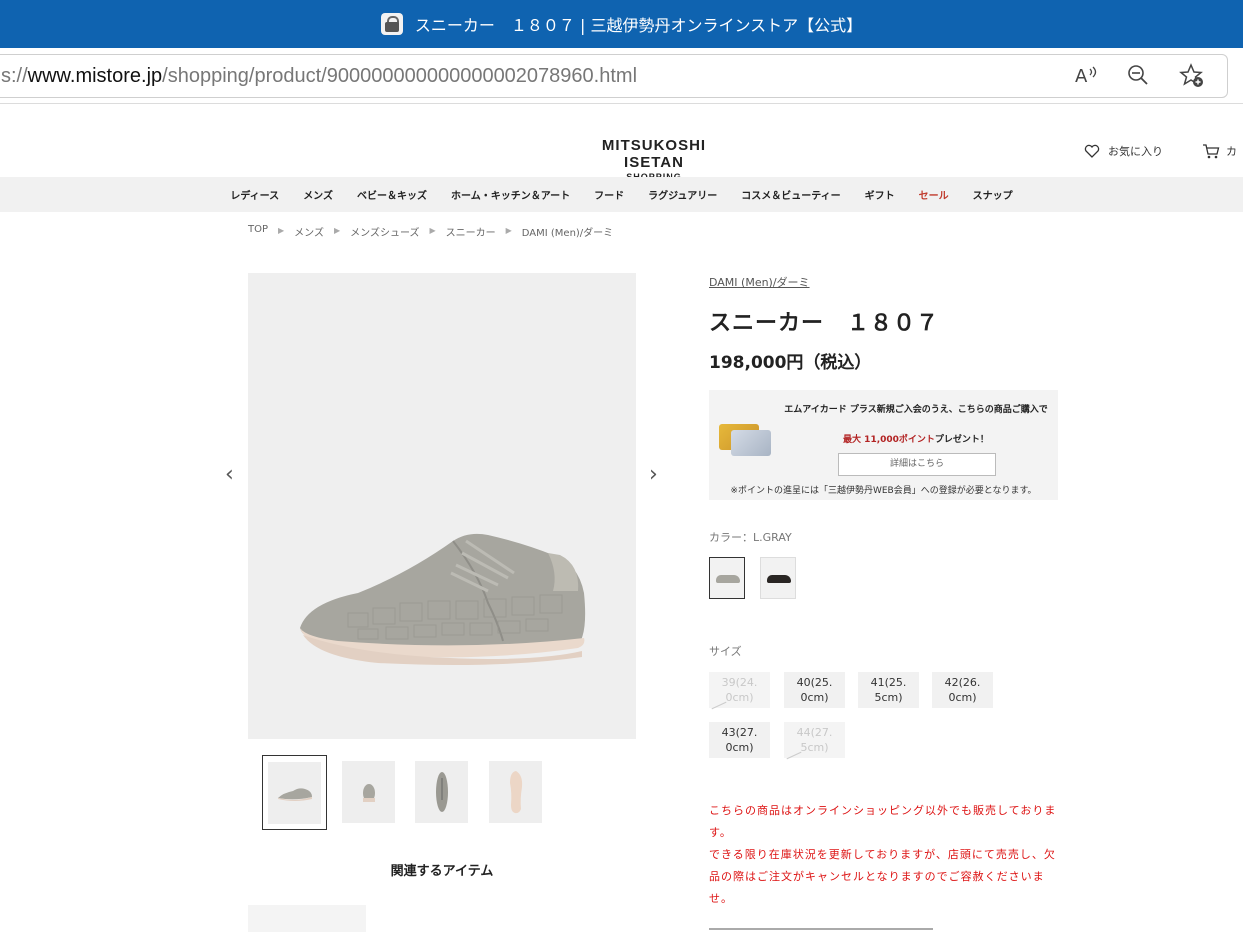 This screenshot has height=932, width=1243. Describe the element at coordinates (880, 194) in the screenshot. I see `nav-item-gift: ギフト` at that location.